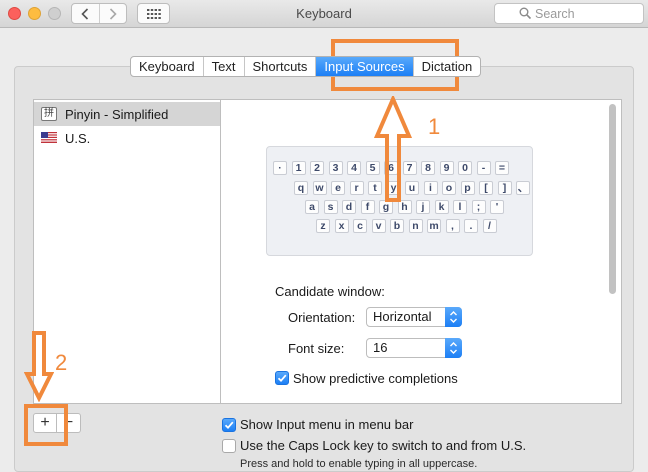 This screenshot has width=648, height=472. I want to click on keyboard-key: v, so click(378, 226).